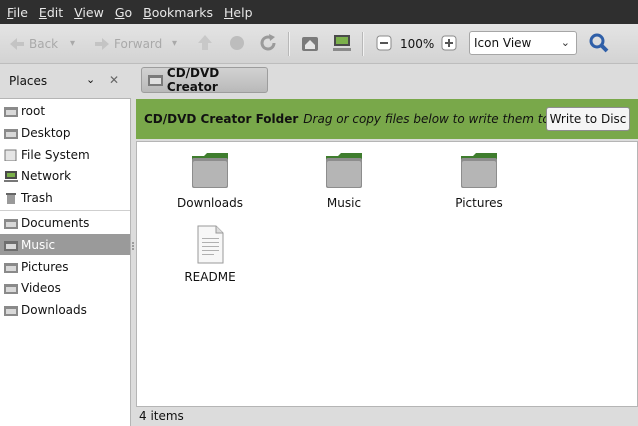 The width and height of the screenshot is (638, 426). What do you see at coordinates (65, 244) in the screenshot?
I see `sidebar-item-music: Music` at bounding box center [65, 244].